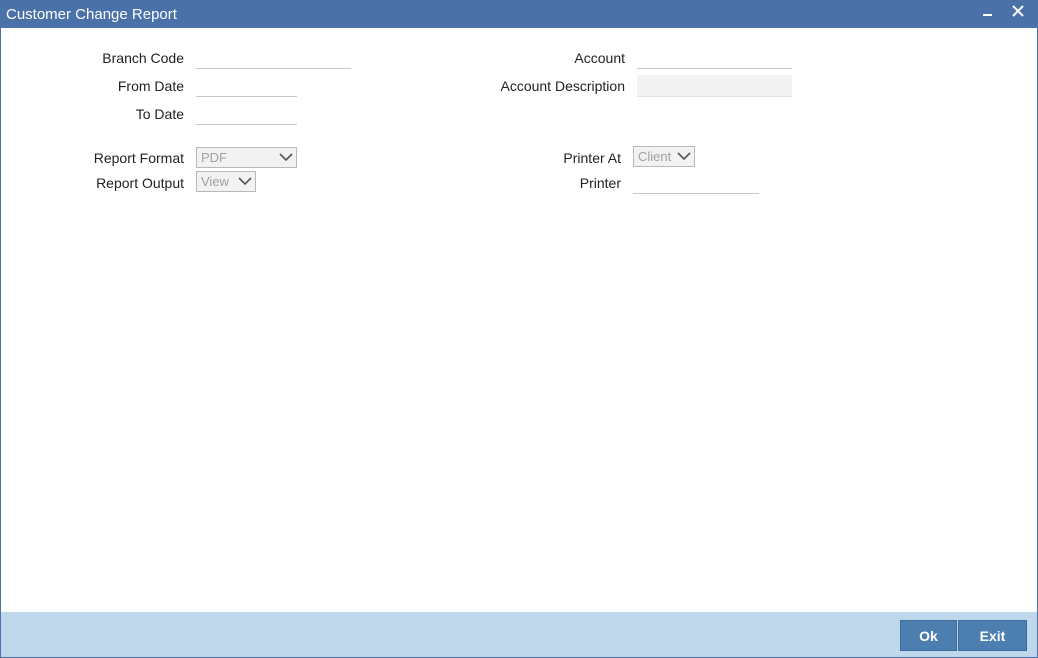  What do you see at coordinates (714, 86) in the screenshot?
I see `account-description-field` at bounding box center [714, 86].